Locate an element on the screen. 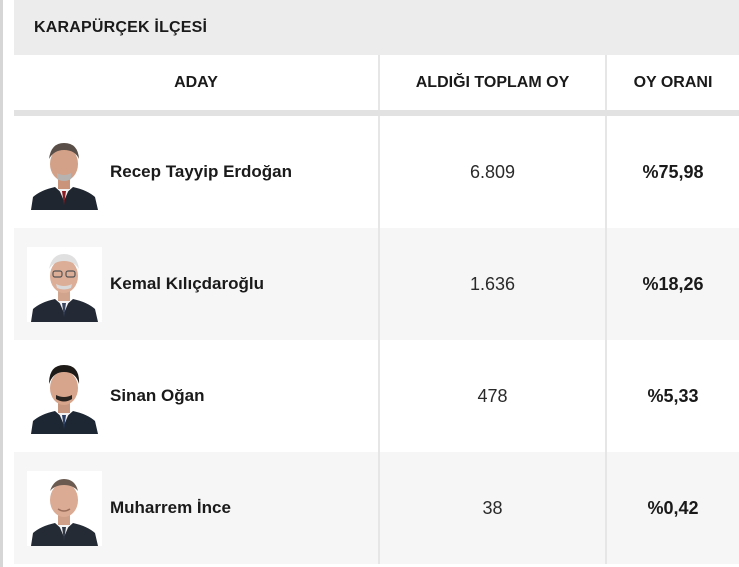 The height and width of the screenshot is (567, 739). table-header: ADAY ALDIĞI TOPLAM OY OY ORANI is located at coordinates (376, 85).